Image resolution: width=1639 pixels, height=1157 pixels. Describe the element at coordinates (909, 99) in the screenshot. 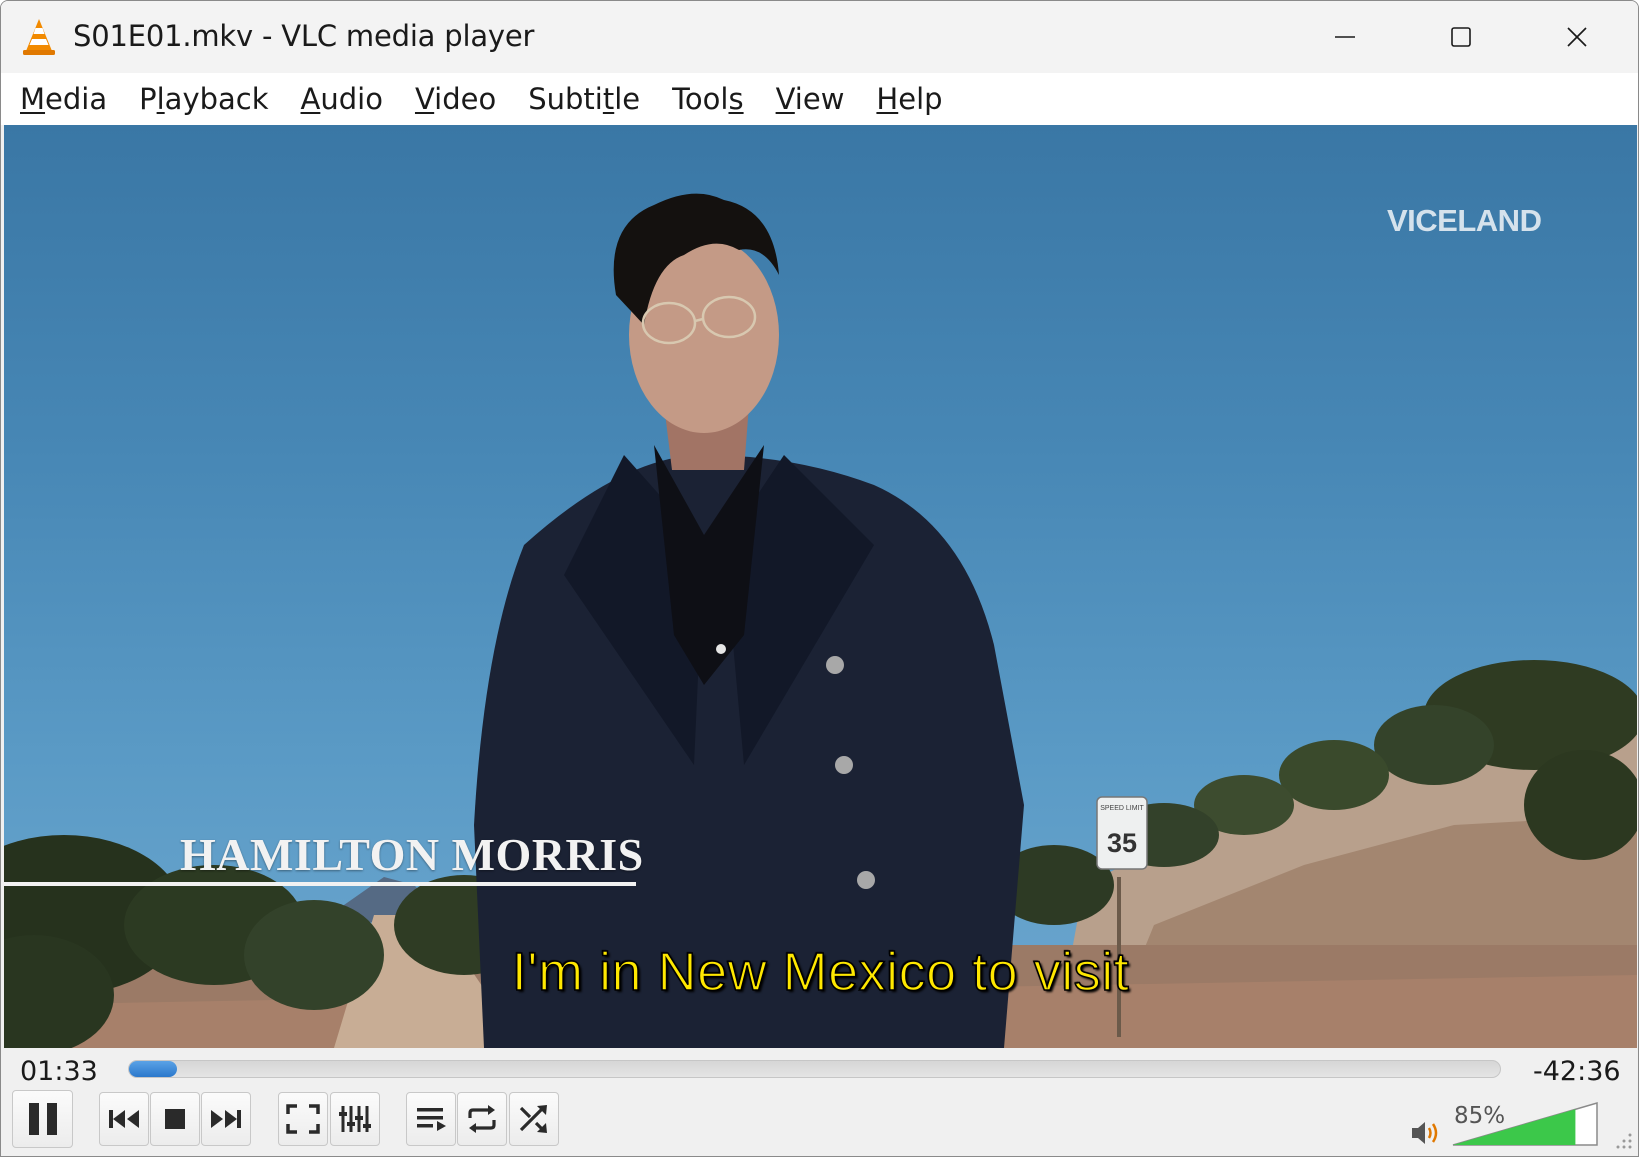

I see `menu-help: Help` at that location.